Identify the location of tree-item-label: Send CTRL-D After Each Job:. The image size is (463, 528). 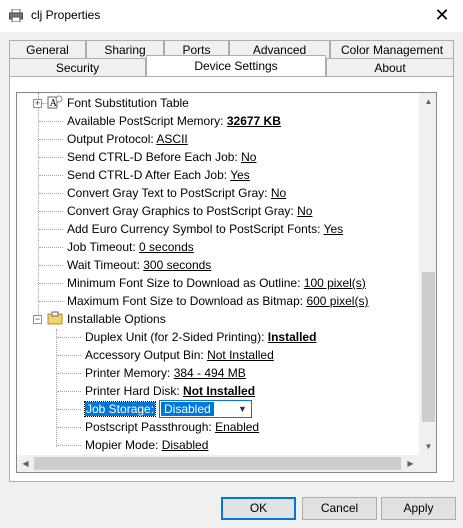
(149, 175).